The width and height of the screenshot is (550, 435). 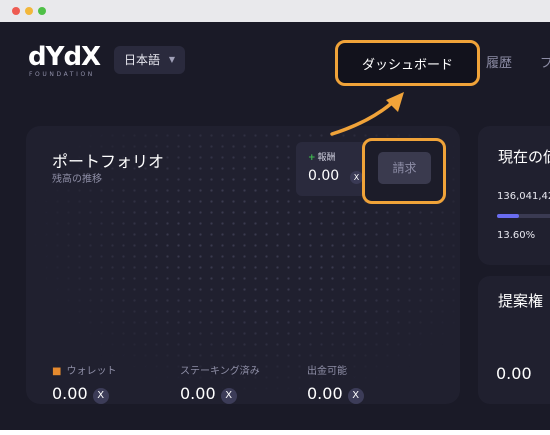 I want to click on maximize-window-button, so click(x=42, y=11).